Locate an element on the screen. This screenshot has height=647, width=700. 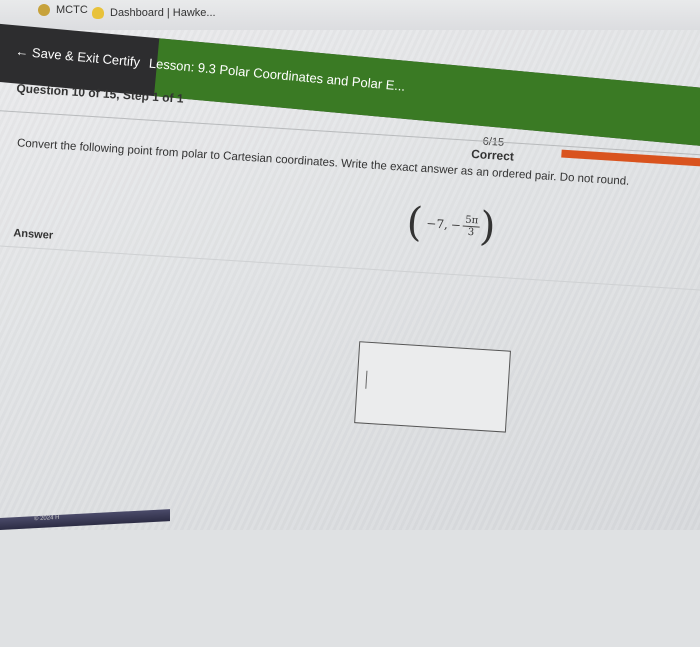
theta-numerator: 5π is located at coordinates (471, 221).